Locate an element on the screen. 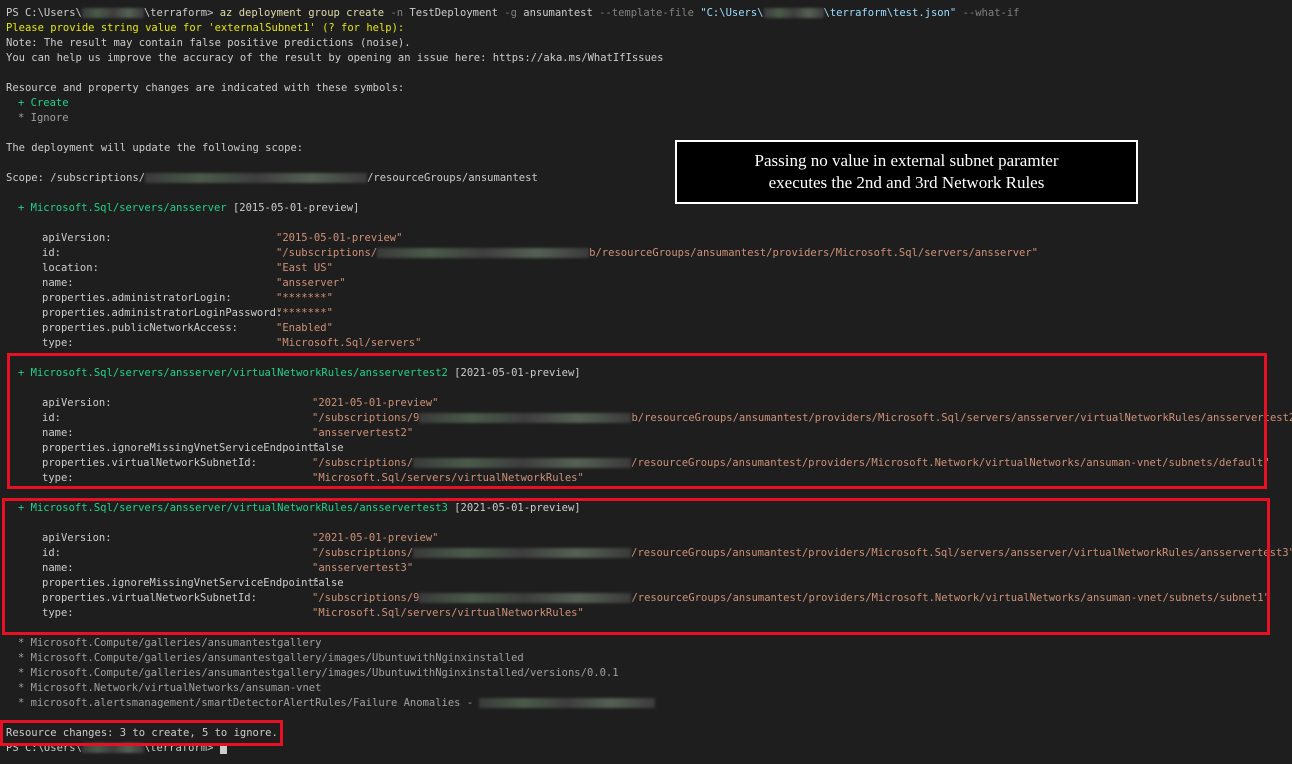  prop-value: "Microsoft.Sql/servers" is located at coordinates (349, 343).